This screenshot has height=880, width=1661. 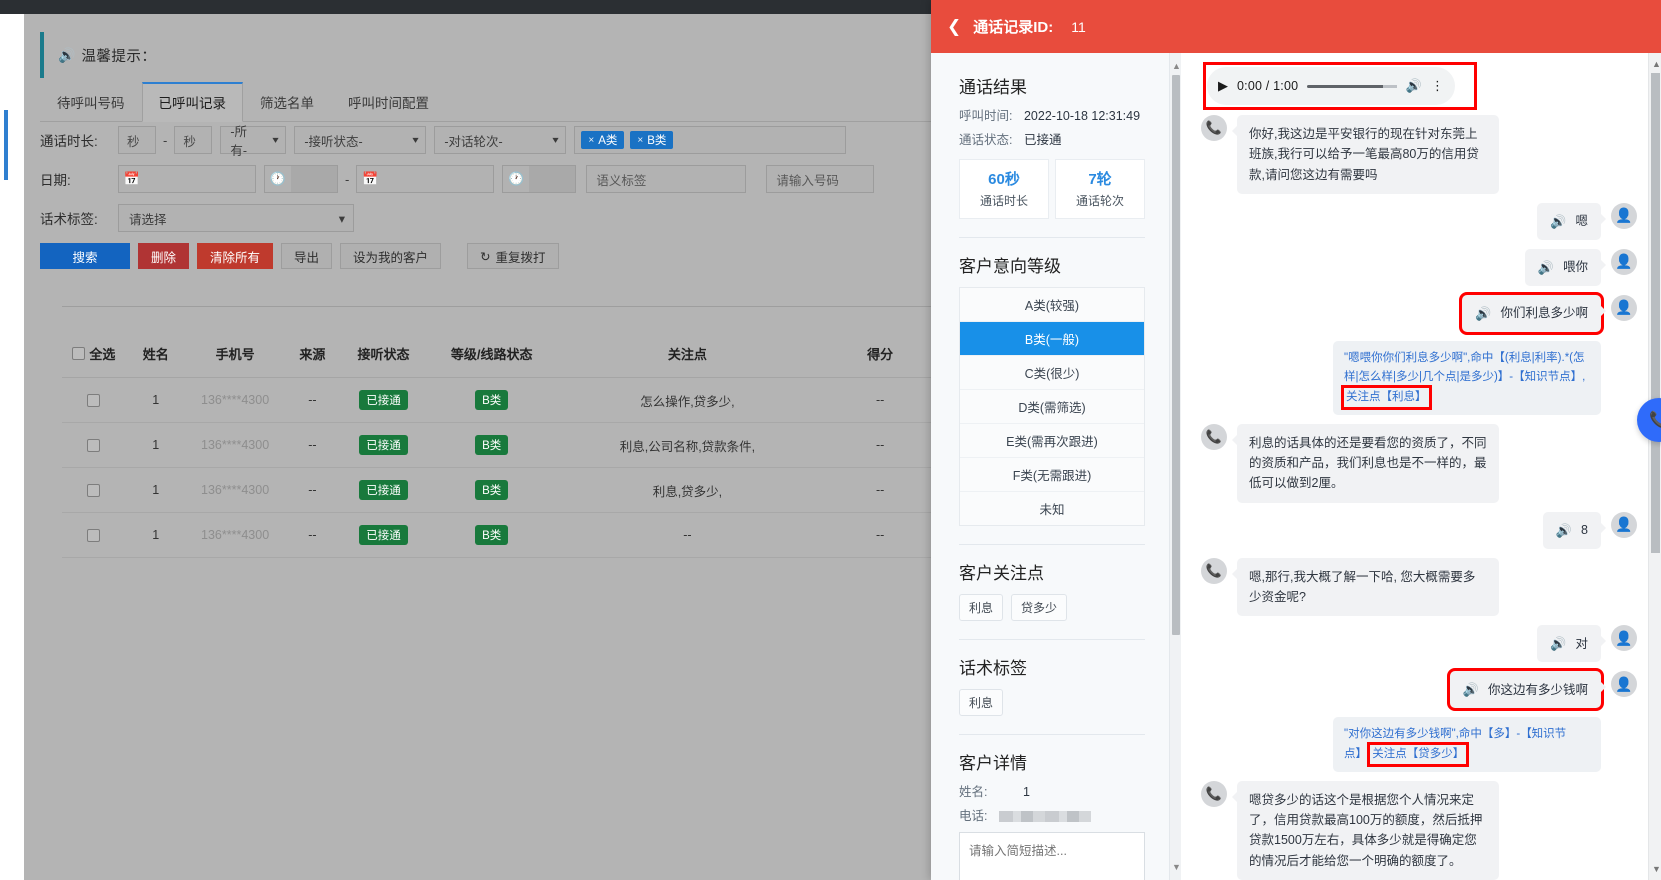 I want to click on script-tag-dropdown: 请选择 ▾, so click(x=236, y=218).